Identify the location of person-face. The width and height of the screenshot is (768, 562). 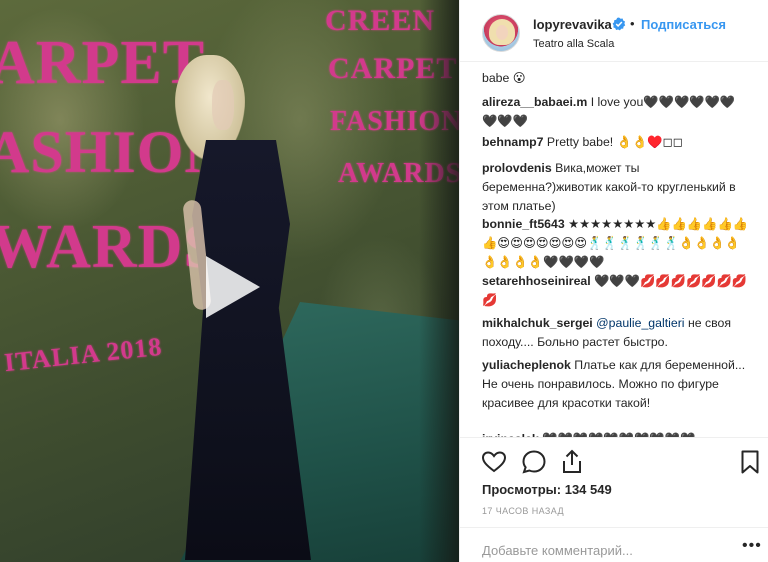
(223, 105).